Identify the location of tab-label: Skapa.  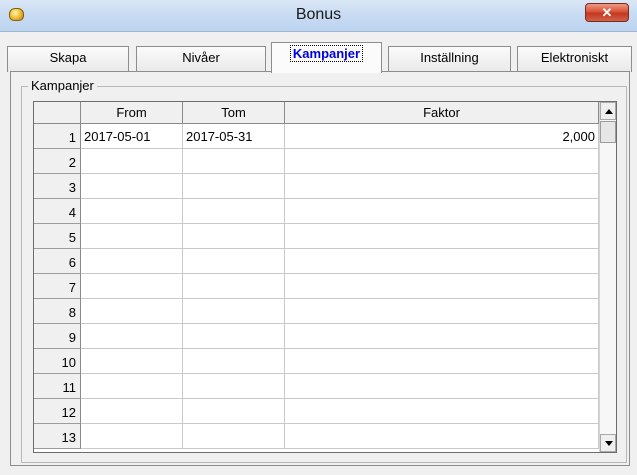
(68, 57).